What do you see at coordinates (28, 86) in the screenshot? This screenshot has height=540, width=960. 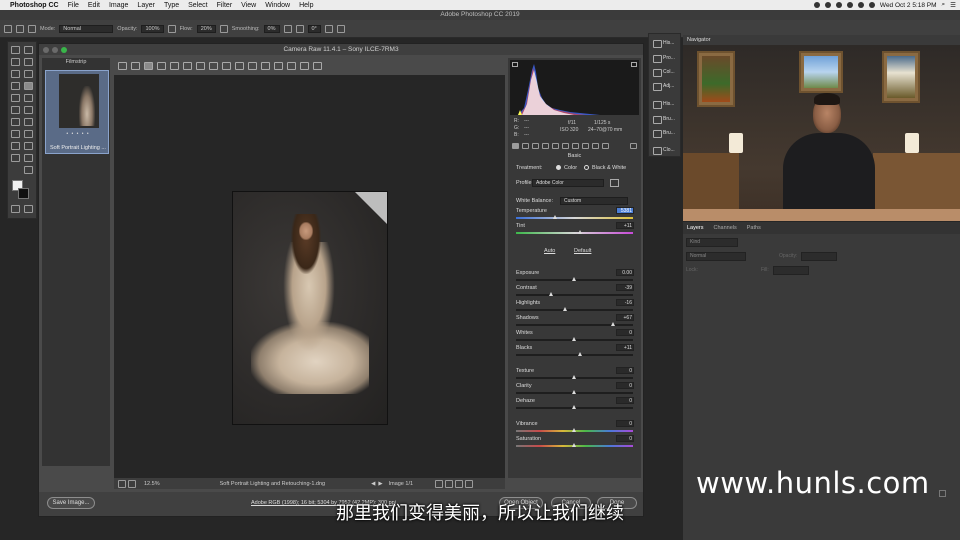 I see `brush-tool-icon` at bounding box center [28, 86].